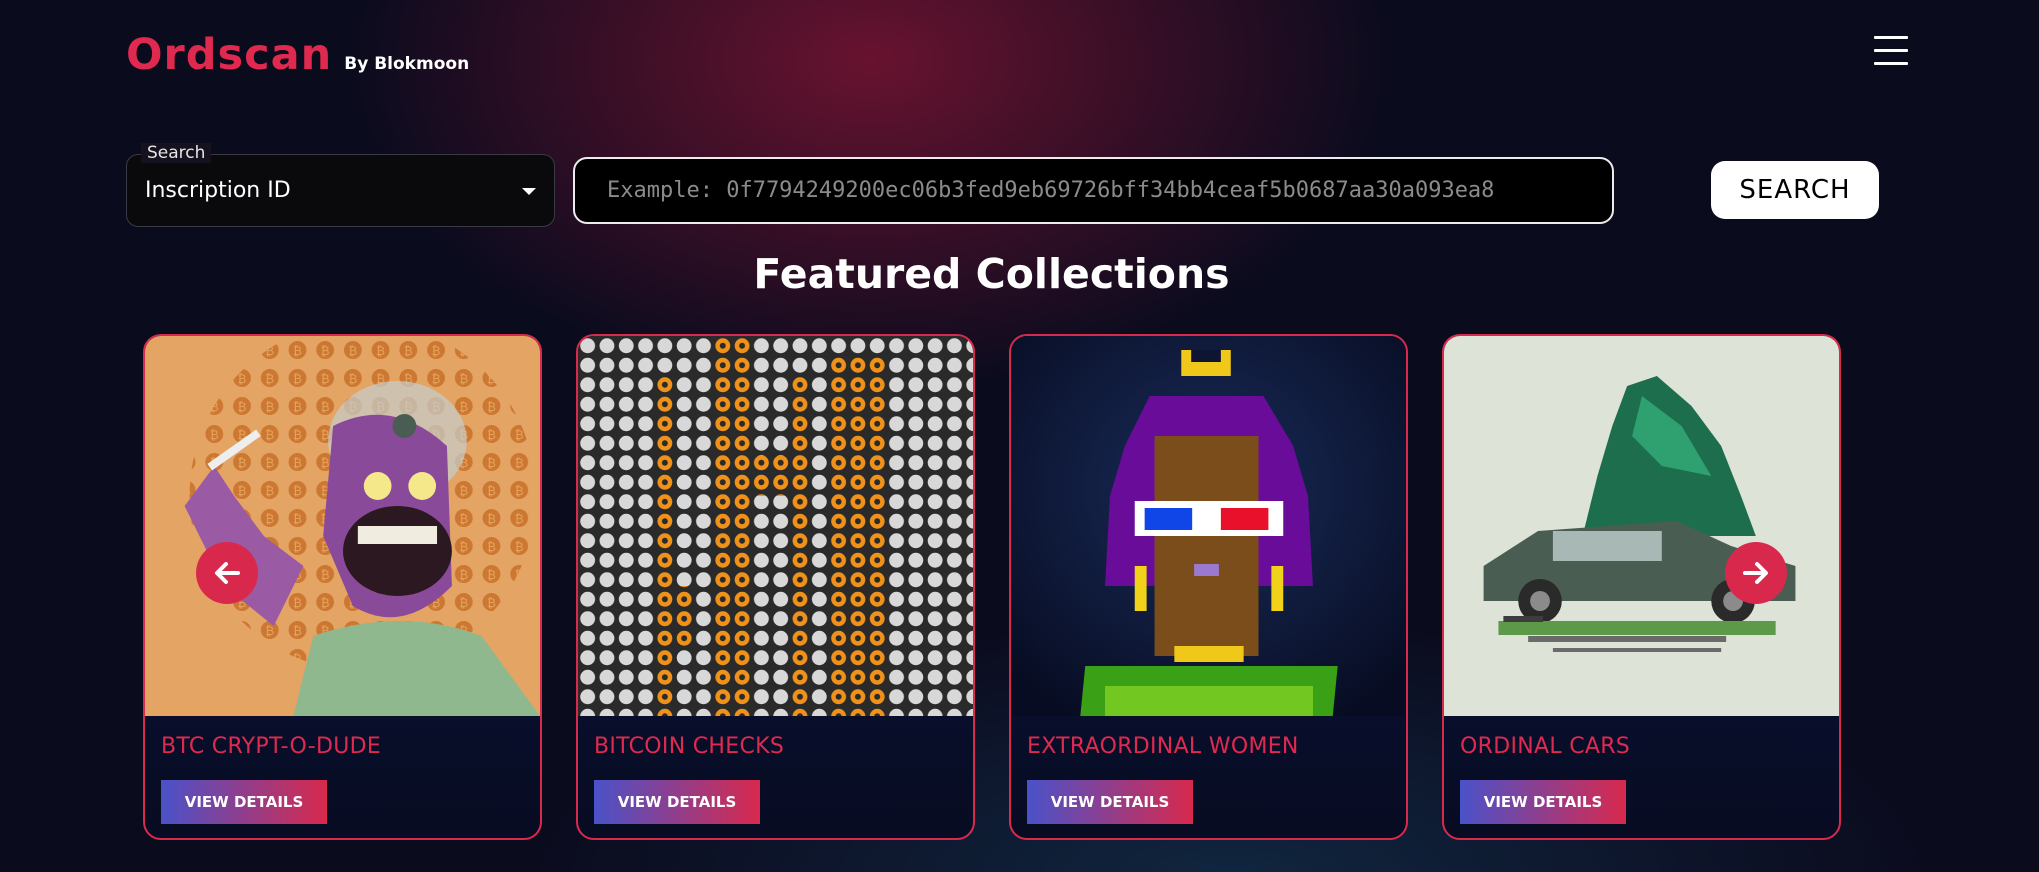 This screenshot has width=2039, height=872. I want to click on collection-card: EXTRAORDINAL WOMEN VIEW DETAILS, so click(1208, 587).